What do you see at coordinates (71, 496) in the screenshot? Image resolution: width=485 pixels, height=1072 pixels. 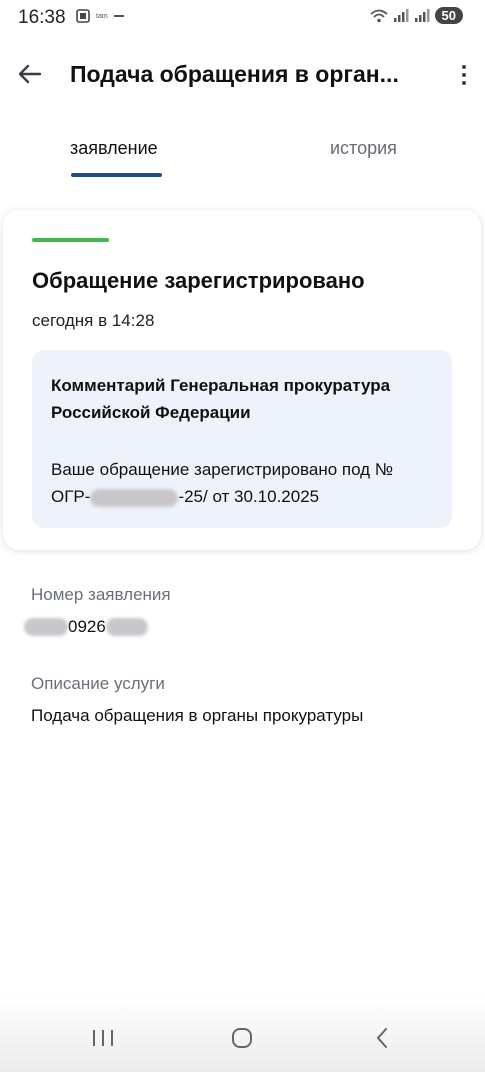 I see `comment-text-prefix: ОГР-` at bounding box center [71, 496].